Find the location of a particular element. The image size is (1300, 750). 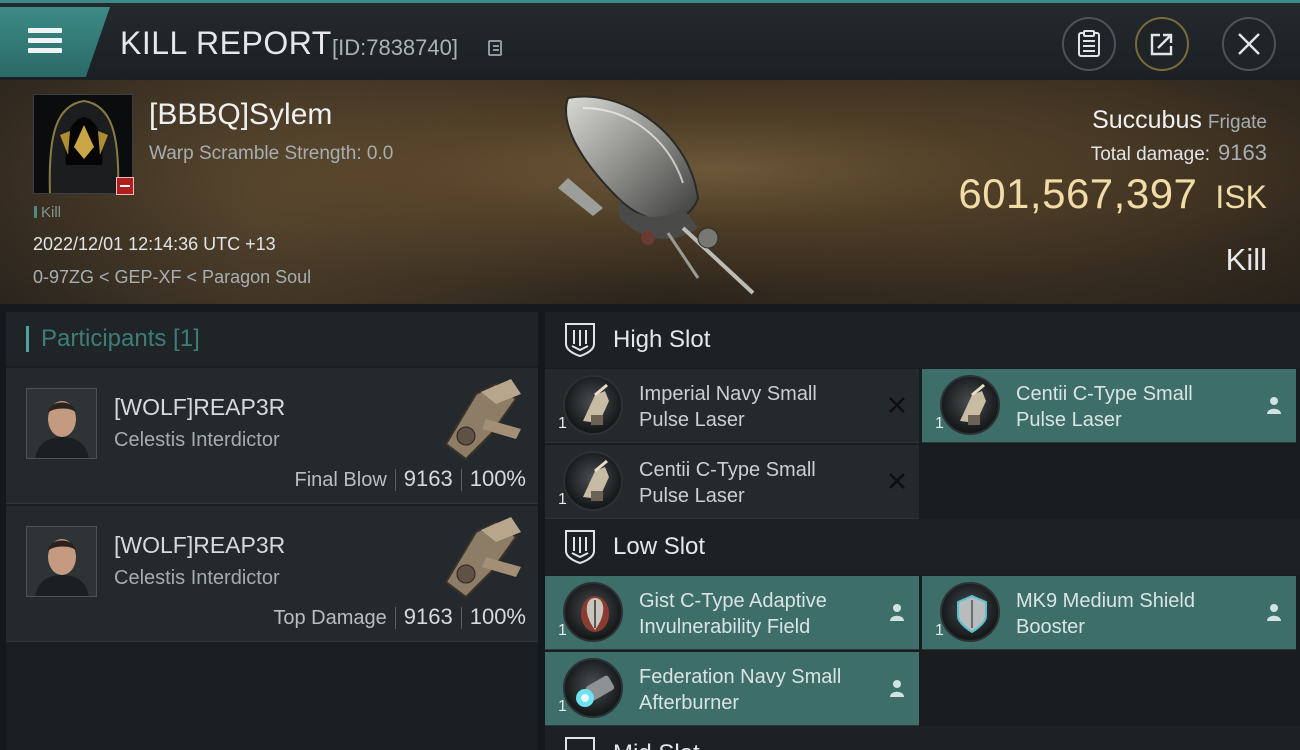

module-name: MK9 Medium Shield Booster is located at coordinates (1105, 614).